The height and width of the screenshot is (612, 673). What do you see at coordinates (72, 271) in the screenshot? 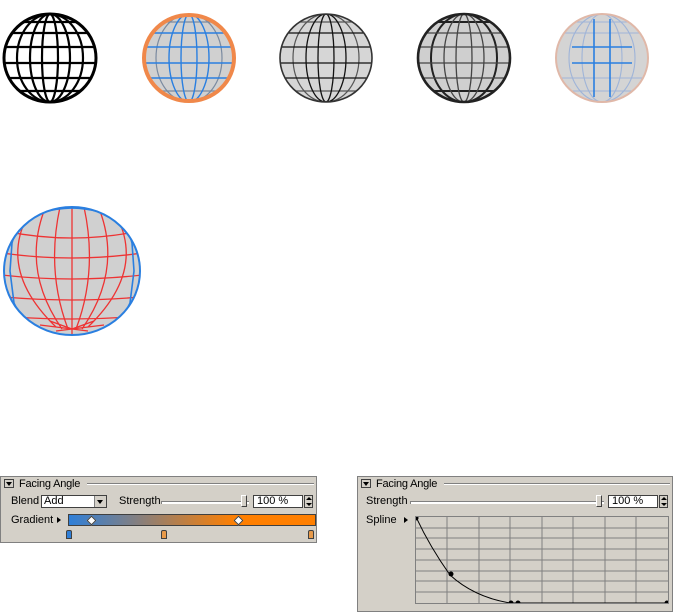
I see `sphere-red-blue-perspective` at bounding box center [72, 271].